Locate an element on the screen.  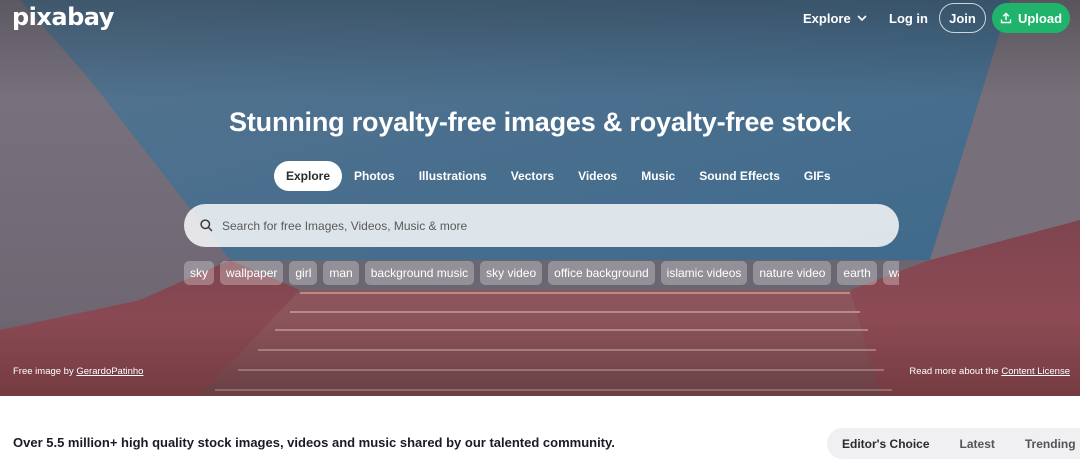
upload-button: Upload is located at coordinates (1031, 18).